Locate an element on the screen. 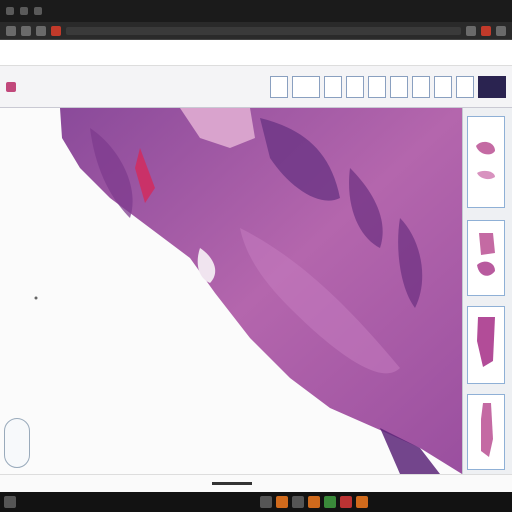  window-titlebar is located at coordinates (256, 11).